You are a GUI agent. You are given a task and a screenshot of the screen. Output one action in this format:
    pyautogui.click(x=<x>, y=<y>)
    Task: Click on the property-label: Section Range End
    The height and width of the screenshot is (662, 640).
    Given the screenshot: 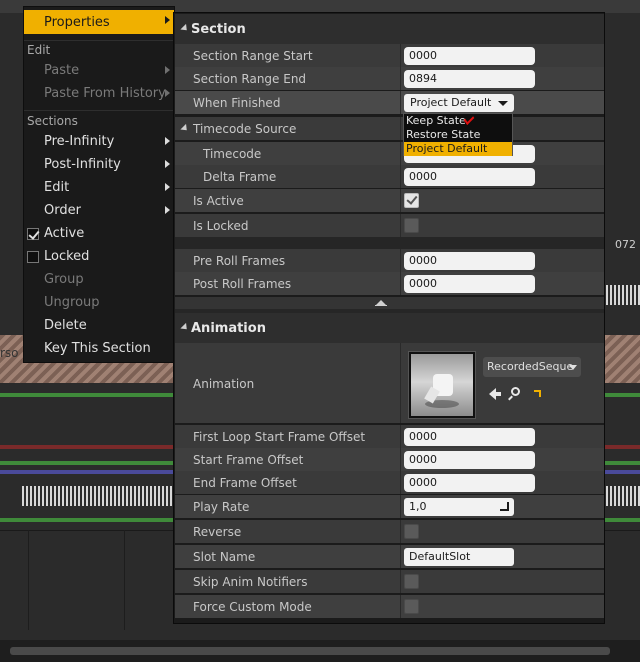 What is the action you would take?
    pyautogui.click(x=250, y=79)
    